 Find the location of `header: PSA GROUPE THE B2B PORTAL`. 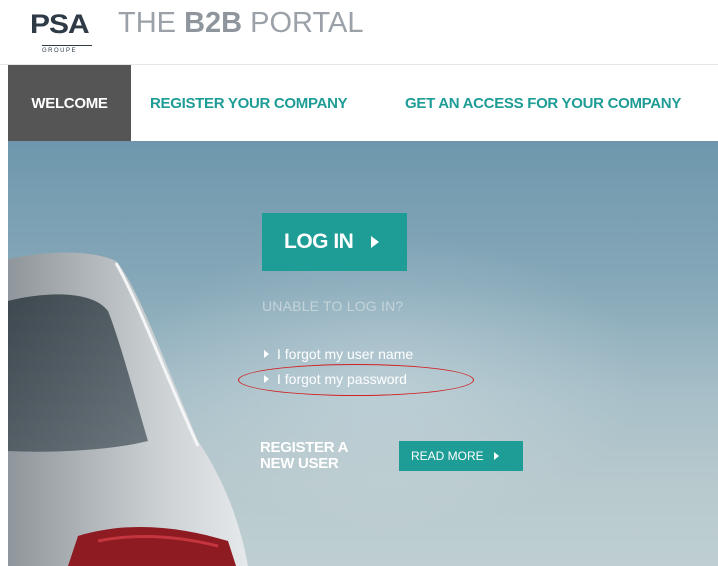

header: PSA GROUPE THE B2B PORTAL is located at coordinates (359, 32).